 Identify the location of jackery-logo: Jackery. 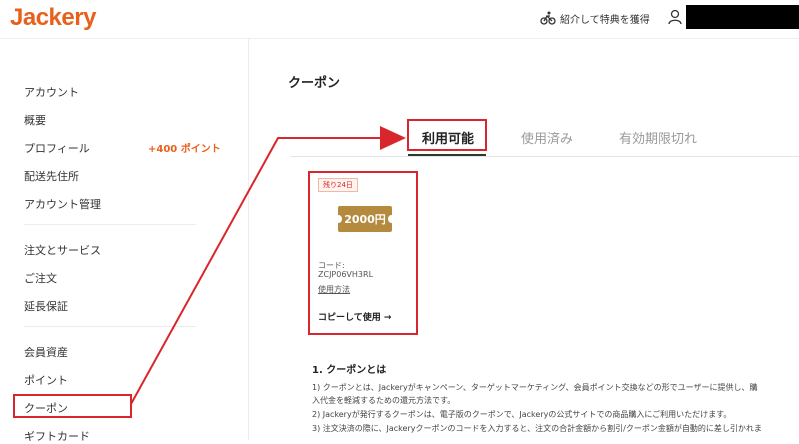
(53, 18).